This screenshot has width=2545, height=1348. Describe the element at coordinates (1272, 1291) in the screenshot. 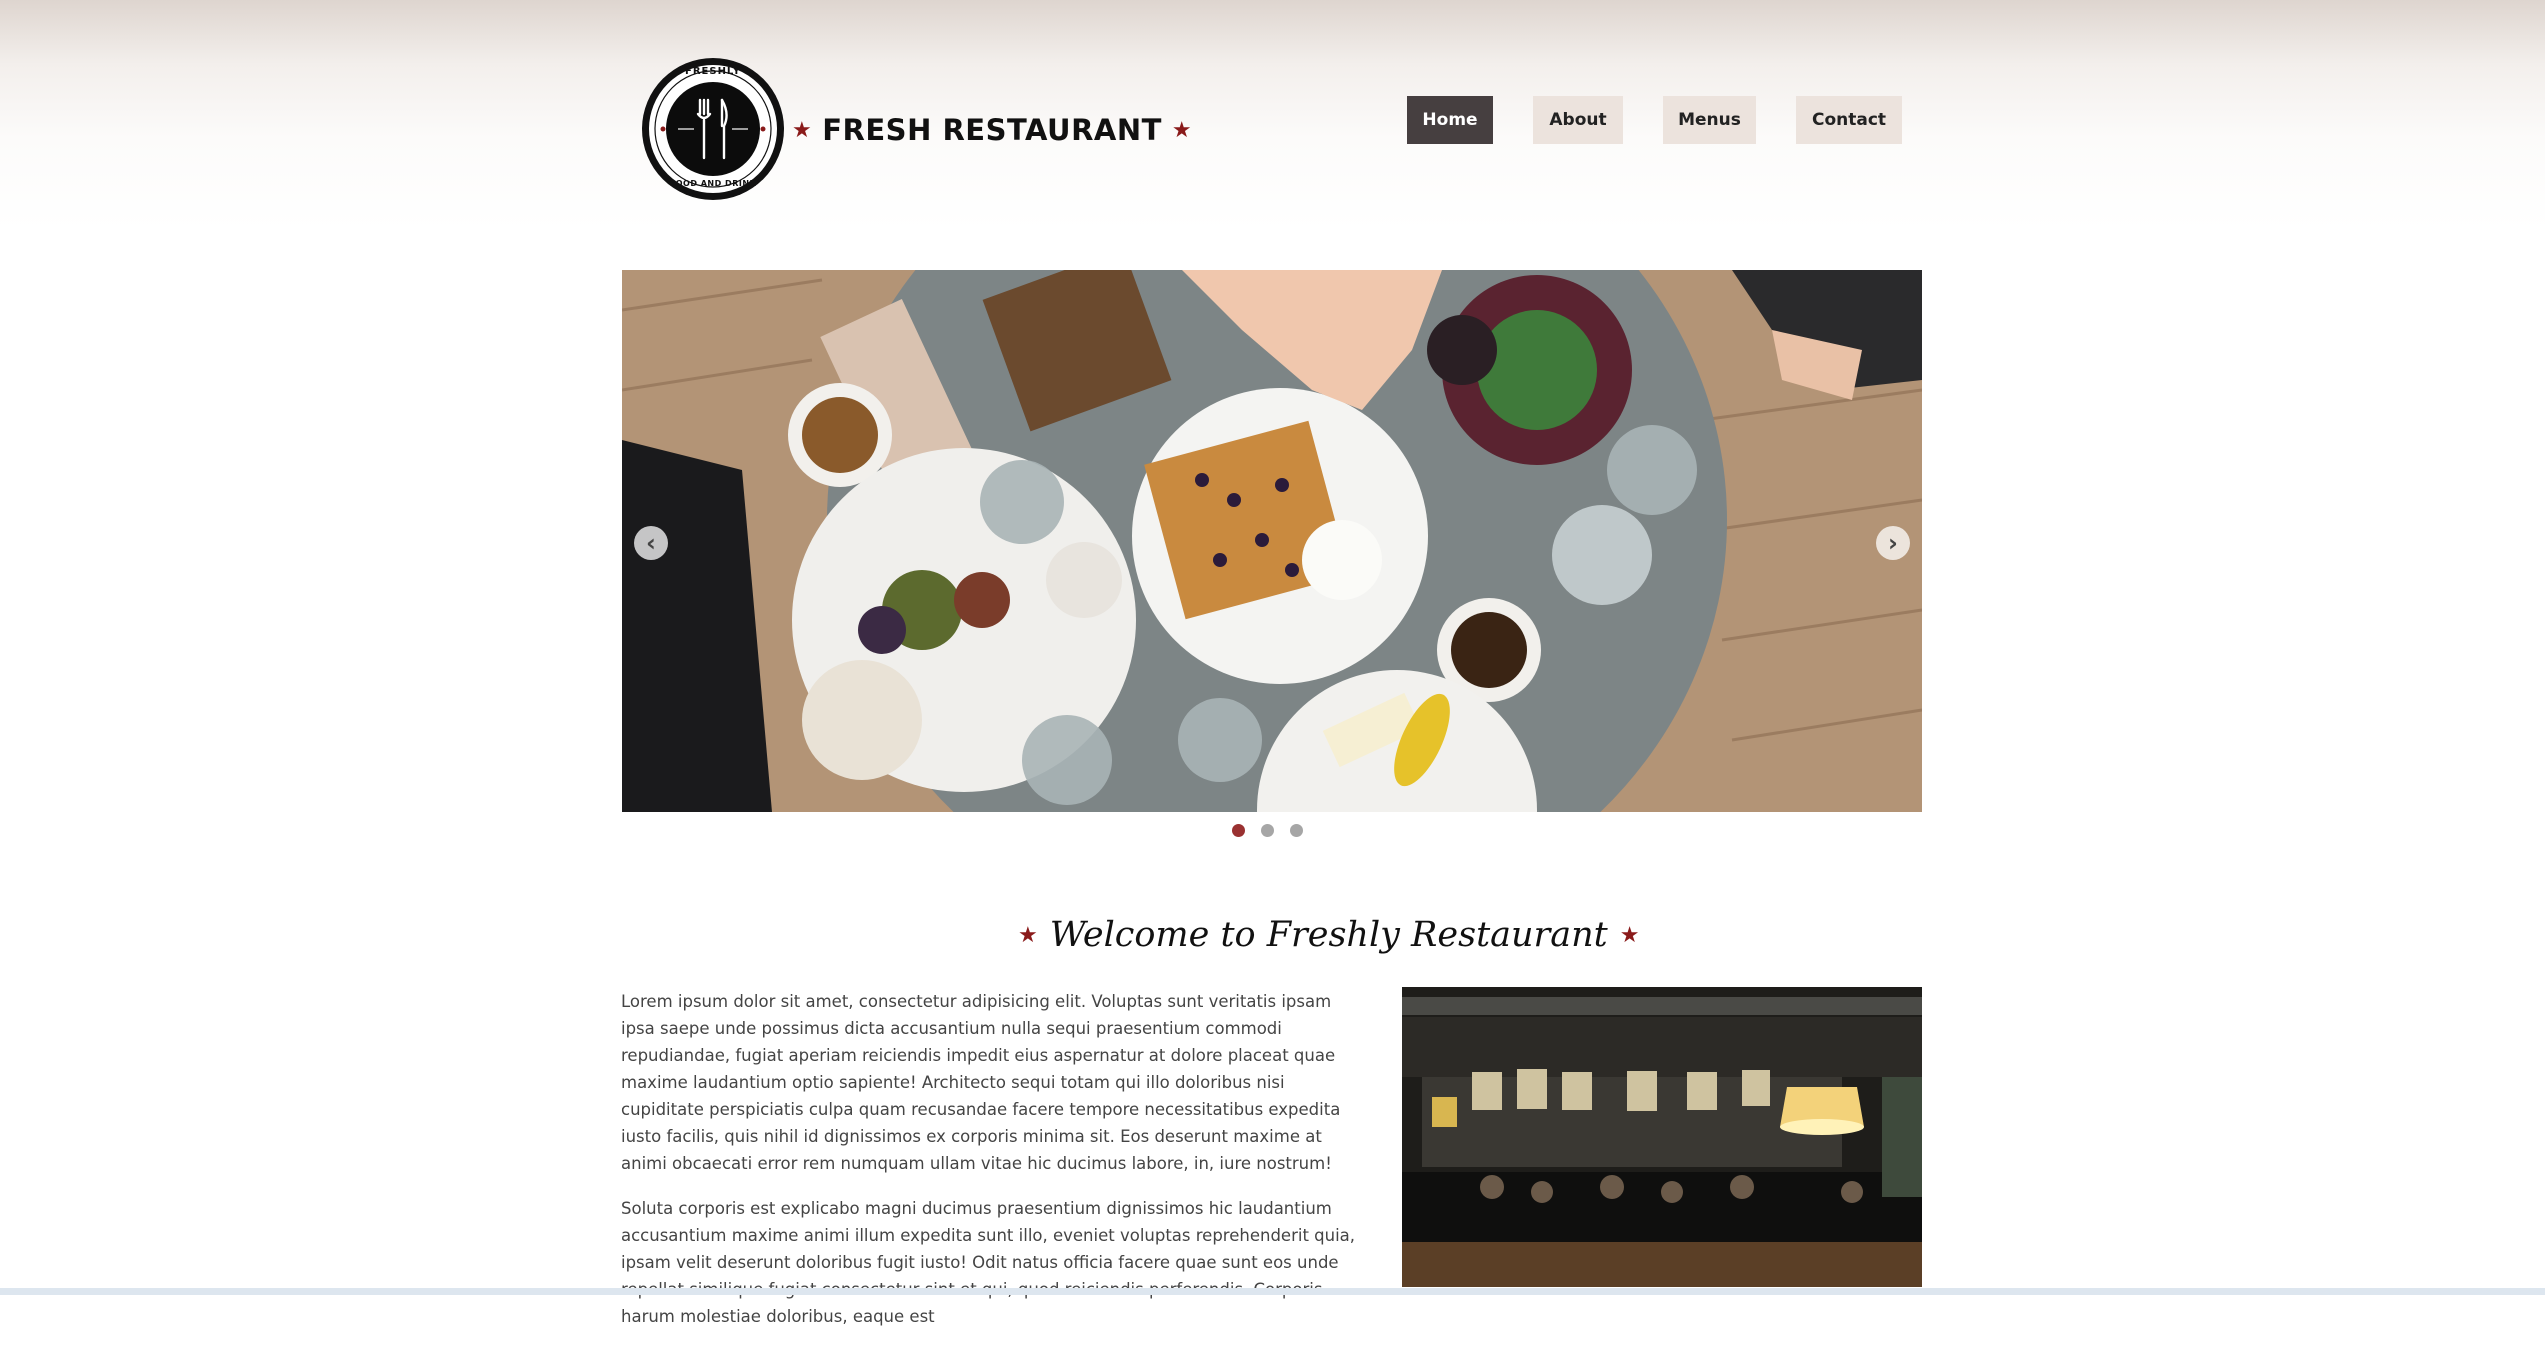

I see `window-status-strip` at that location.